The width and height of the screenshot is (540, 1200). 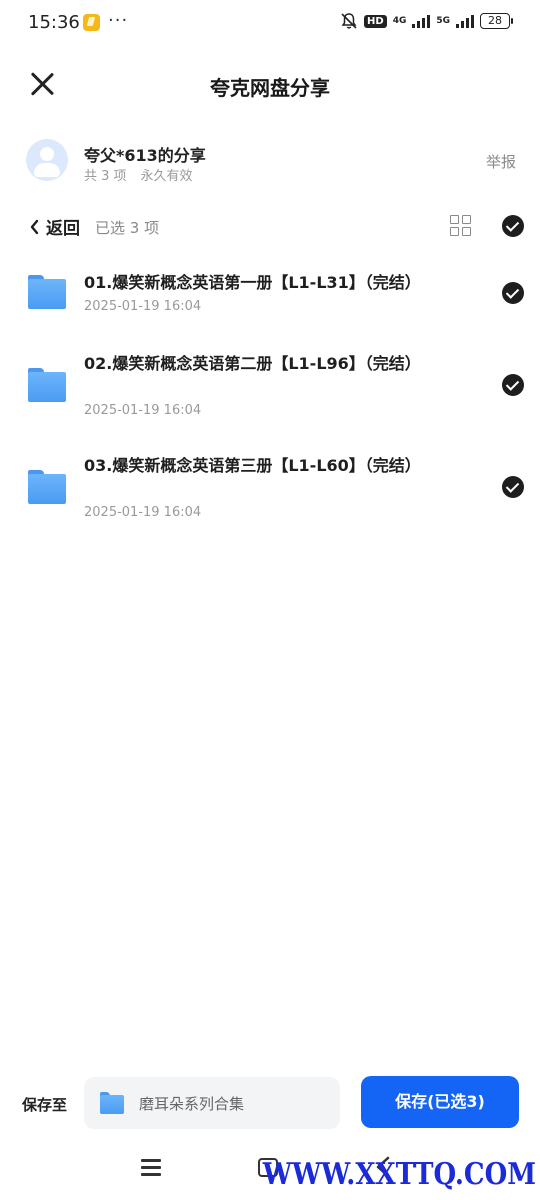 What do you see at coordinates (45, 1105) in the screenshot?
I see `save-to-label: 保存至` at bounding box center [45, 1105].